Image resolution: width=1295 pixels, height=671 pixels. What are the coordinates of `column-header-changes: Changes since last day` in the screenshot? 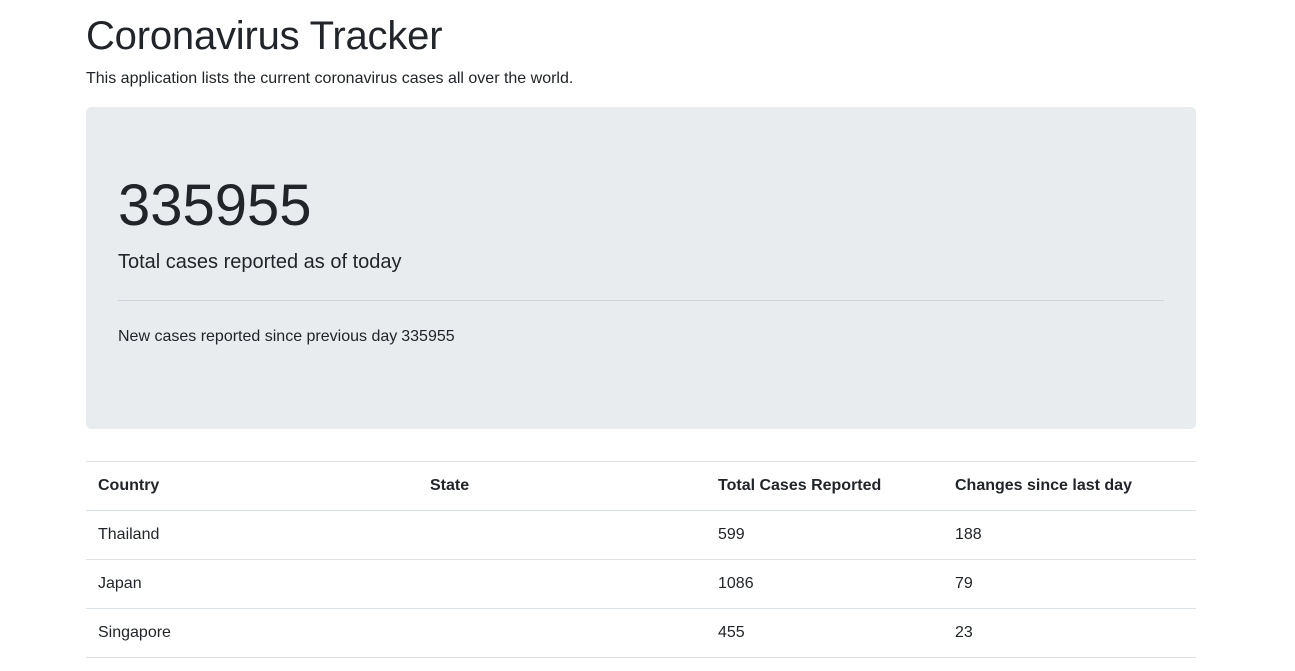 It's located at (1069, 486).